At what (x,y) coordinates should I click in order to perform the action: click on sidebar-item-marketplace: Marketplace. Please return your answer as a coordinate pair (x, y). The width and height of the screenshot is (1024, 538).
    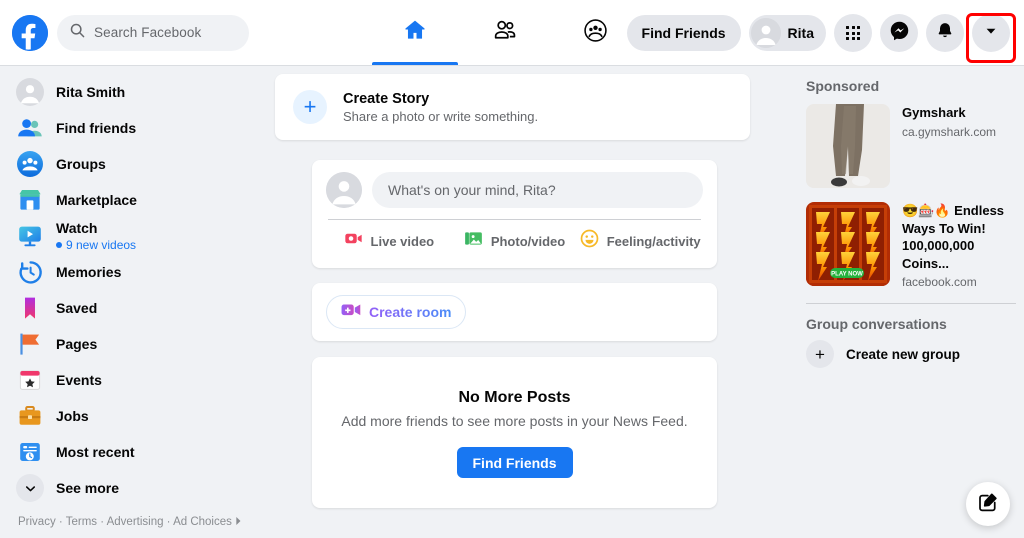
    Looking at the image, I should click on (131, 200).